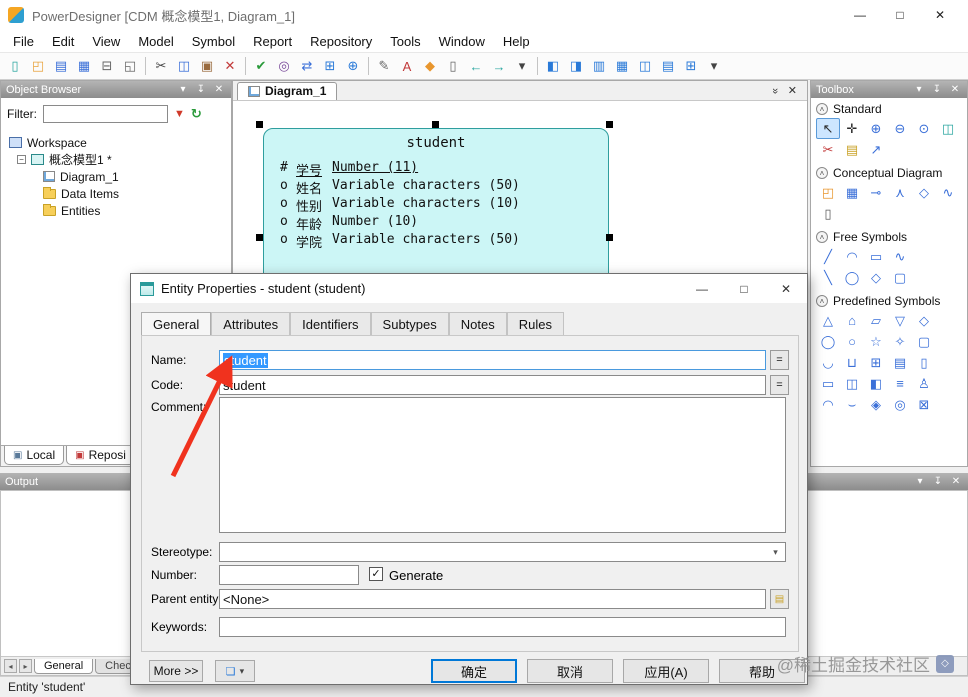 The height and width of the screenshot is (697, 968). I want to click on polyline-tool: ∿, so click(900, 256).